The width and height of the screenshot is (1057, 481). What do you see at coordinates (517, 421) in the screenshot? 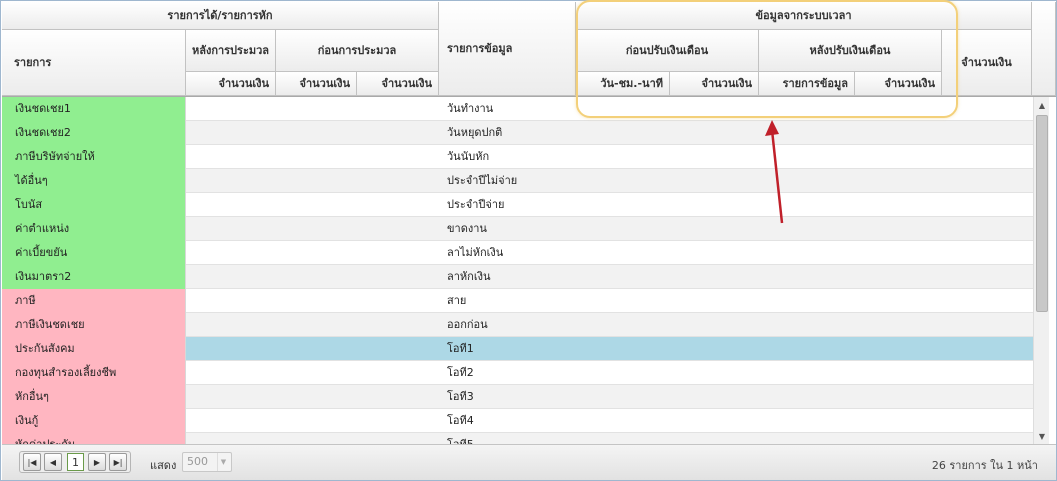
I see `table-row: เงินกู้ โอที4` at bounding box center [517, 421].